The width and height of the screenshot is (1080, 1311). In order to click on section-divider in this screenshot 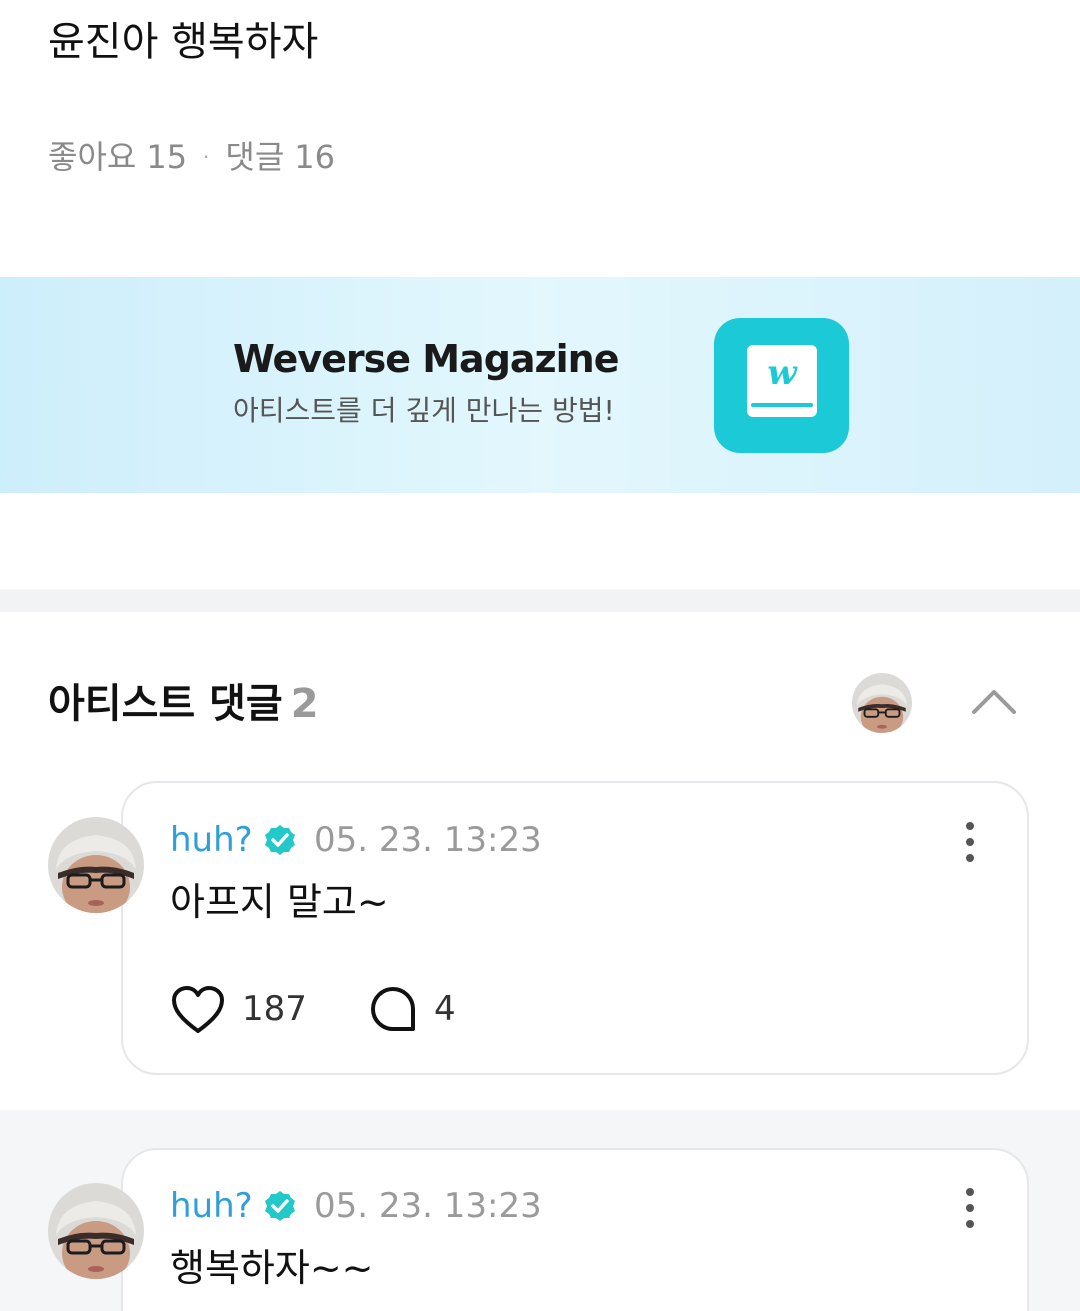, I will do `click(540, 600)`.